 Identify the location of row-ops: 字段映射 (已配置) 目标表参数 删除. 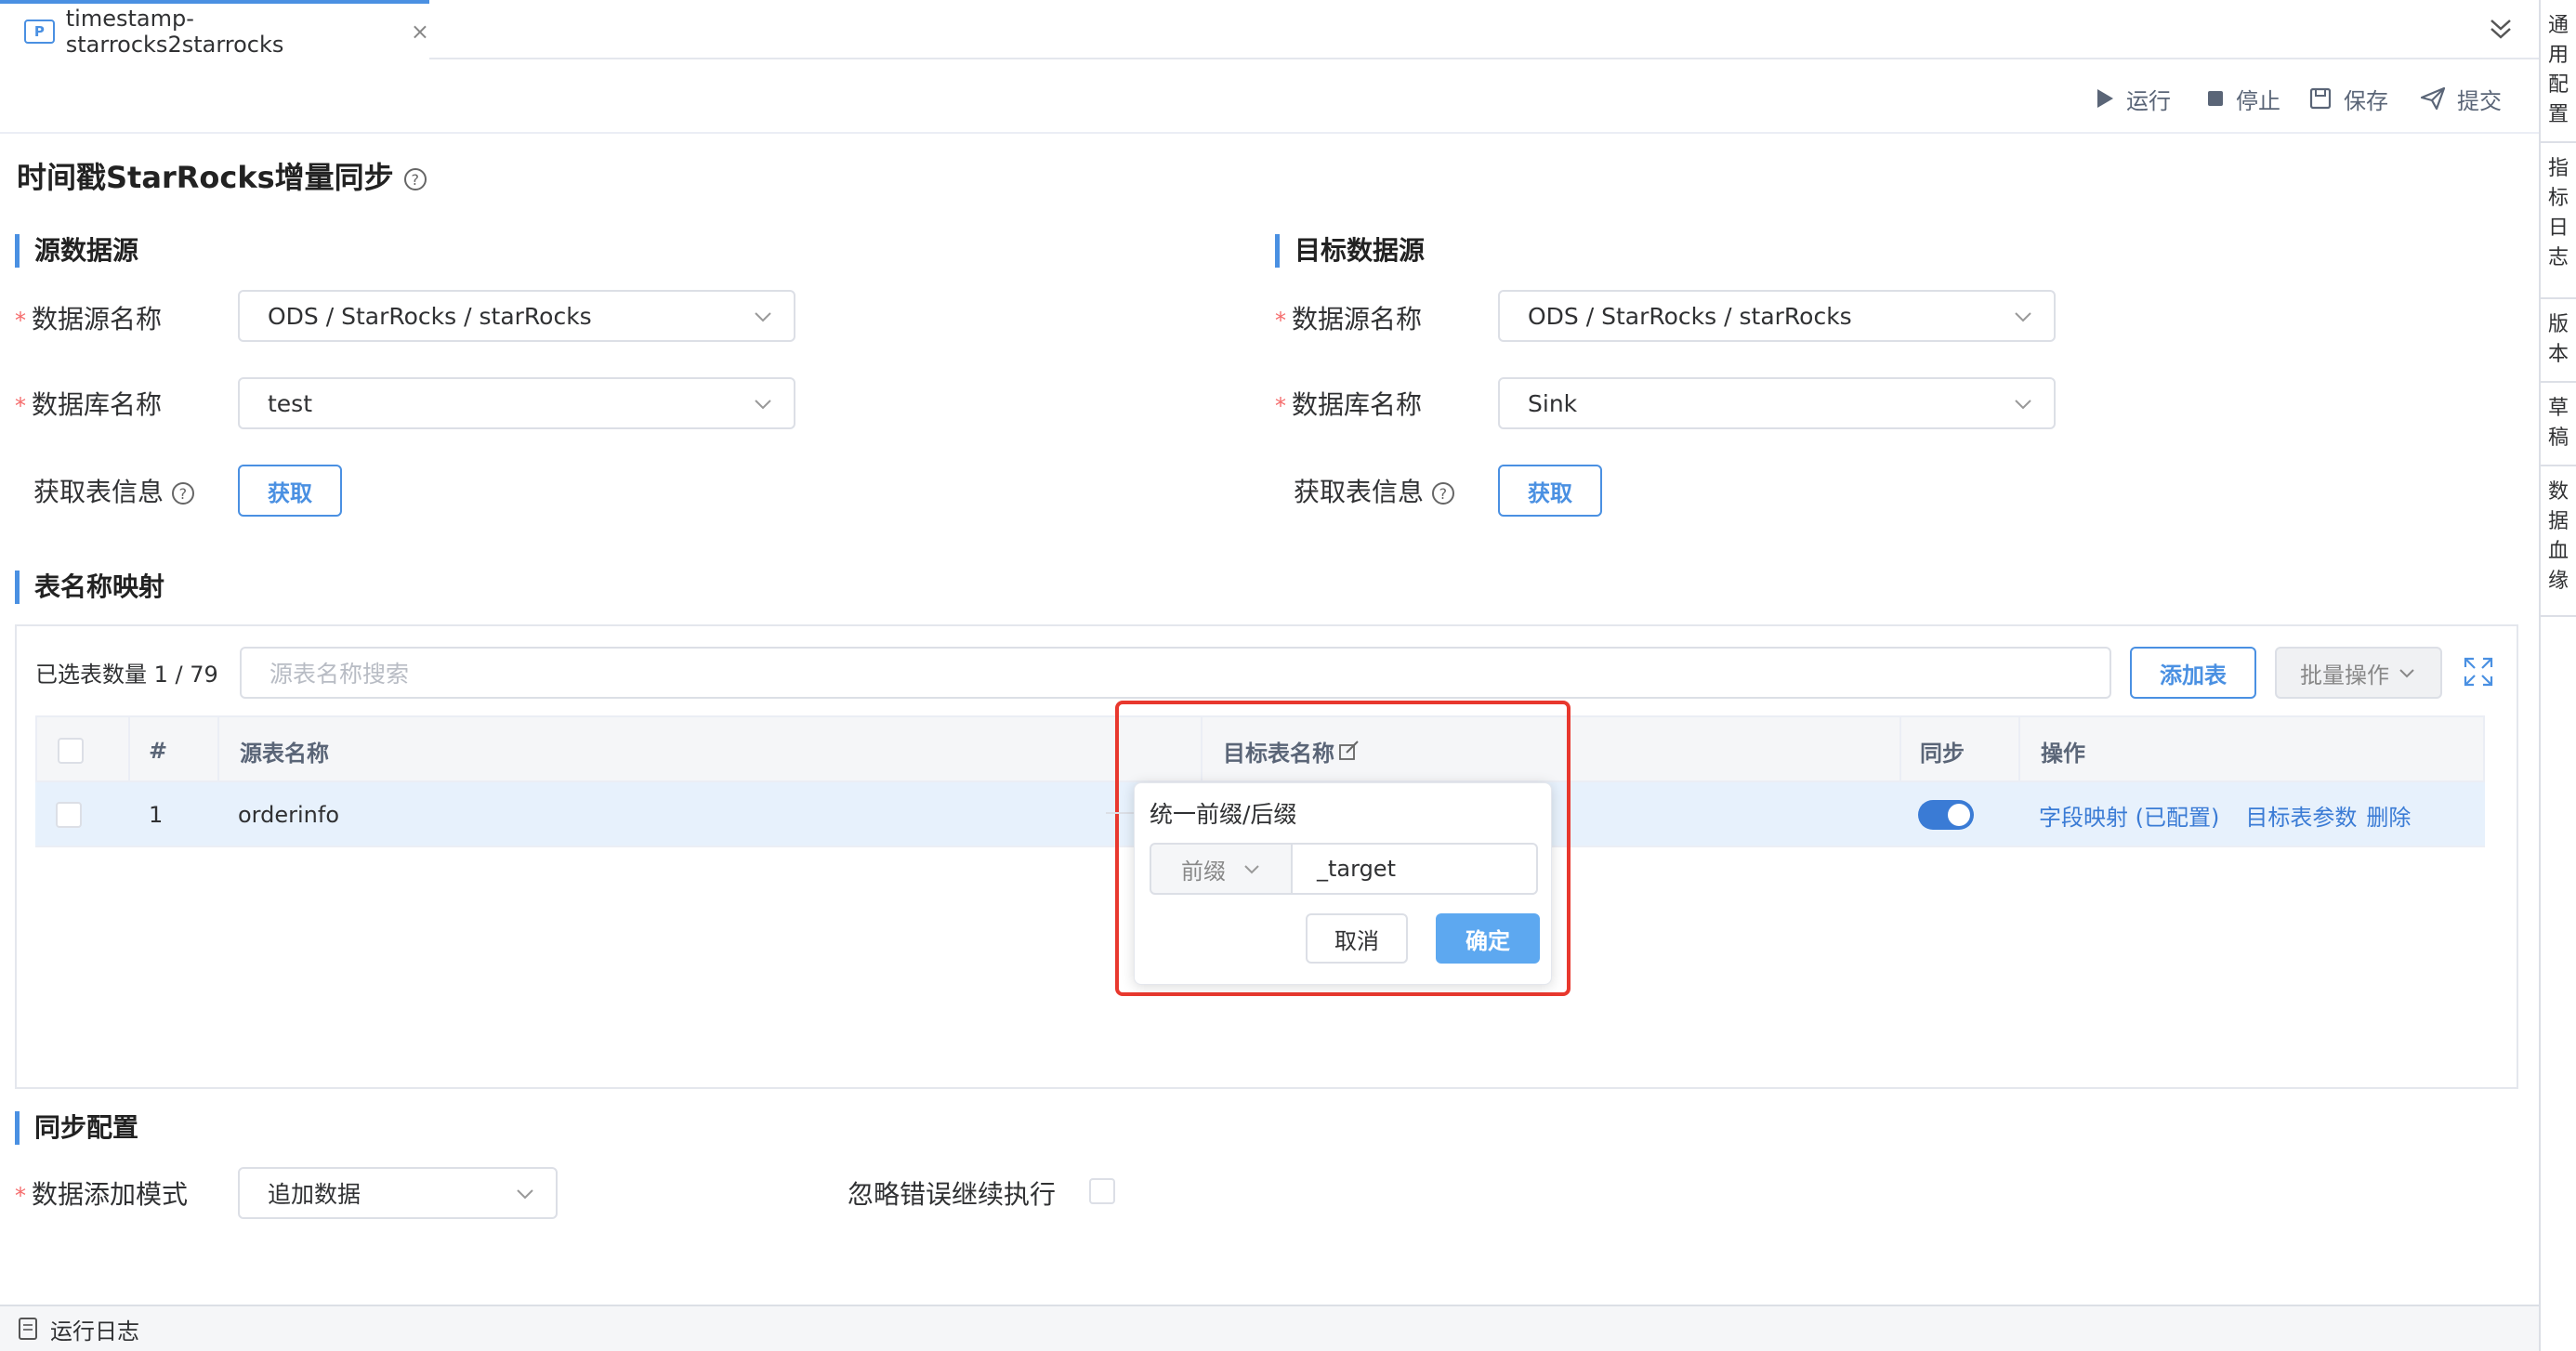
(2225, 814).